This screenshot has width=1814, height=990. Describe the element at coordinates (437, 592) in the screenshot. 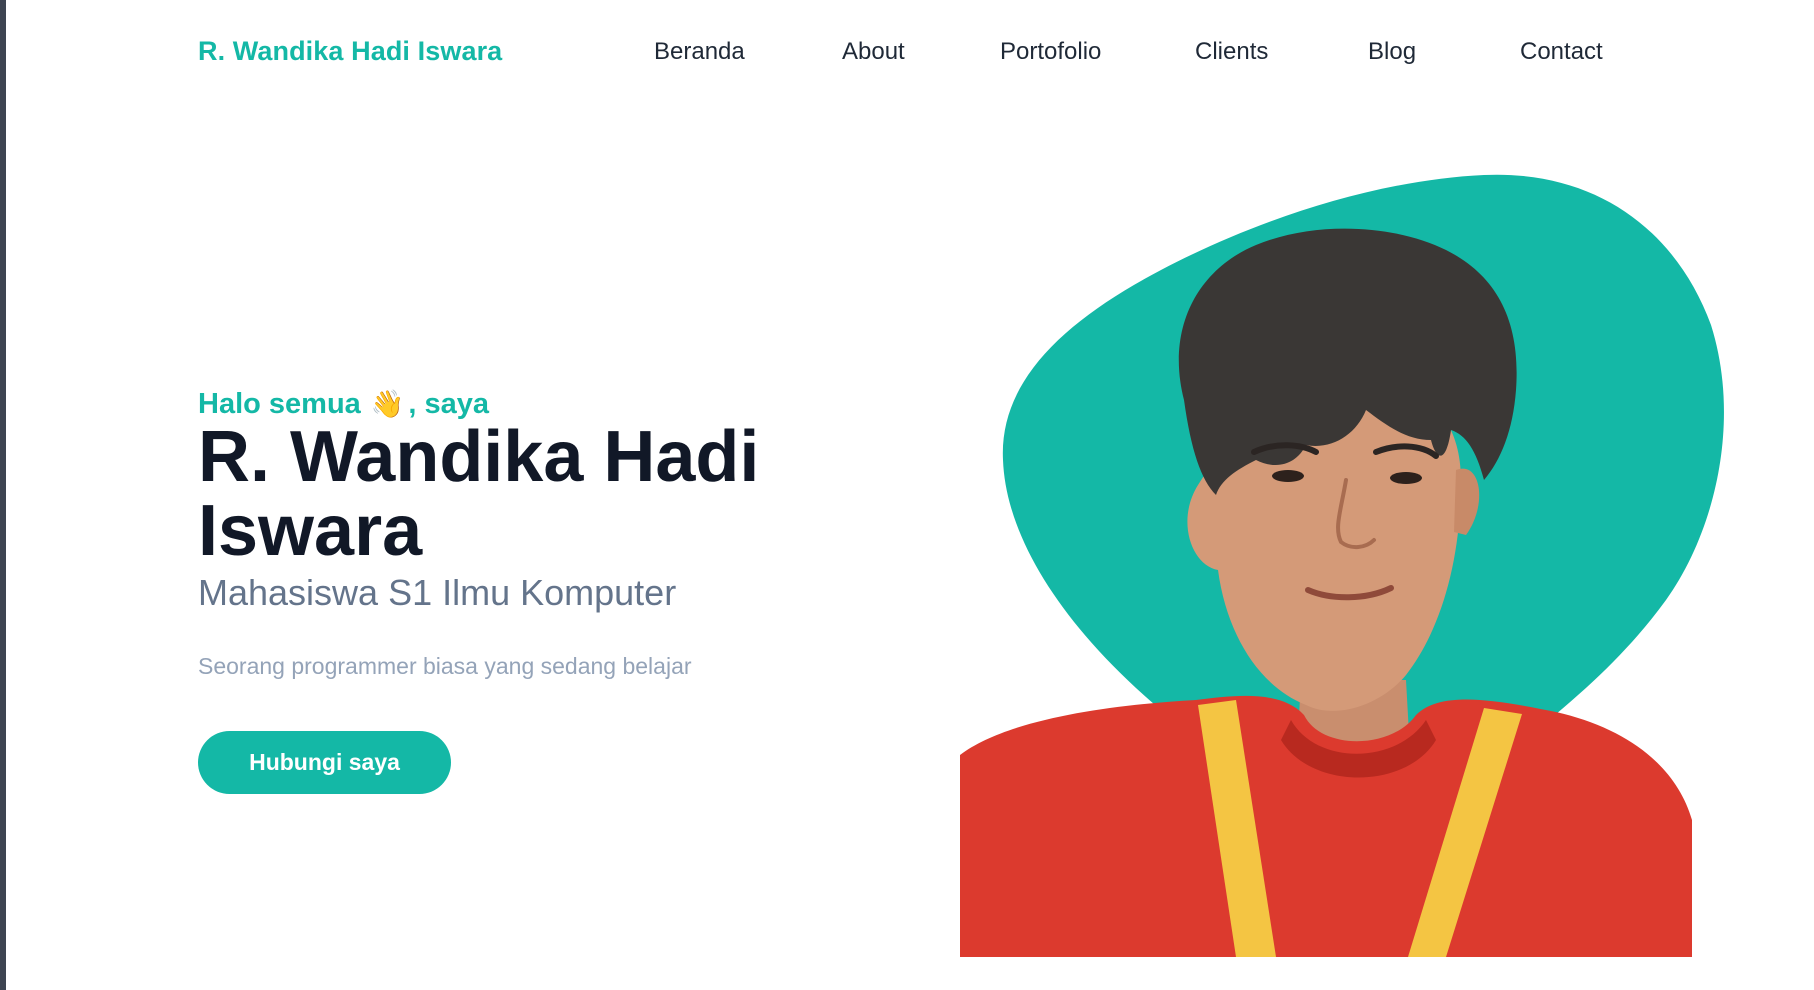

I see `hero-role: Mahasiswa S1 Ilmu Komputer` at that location.